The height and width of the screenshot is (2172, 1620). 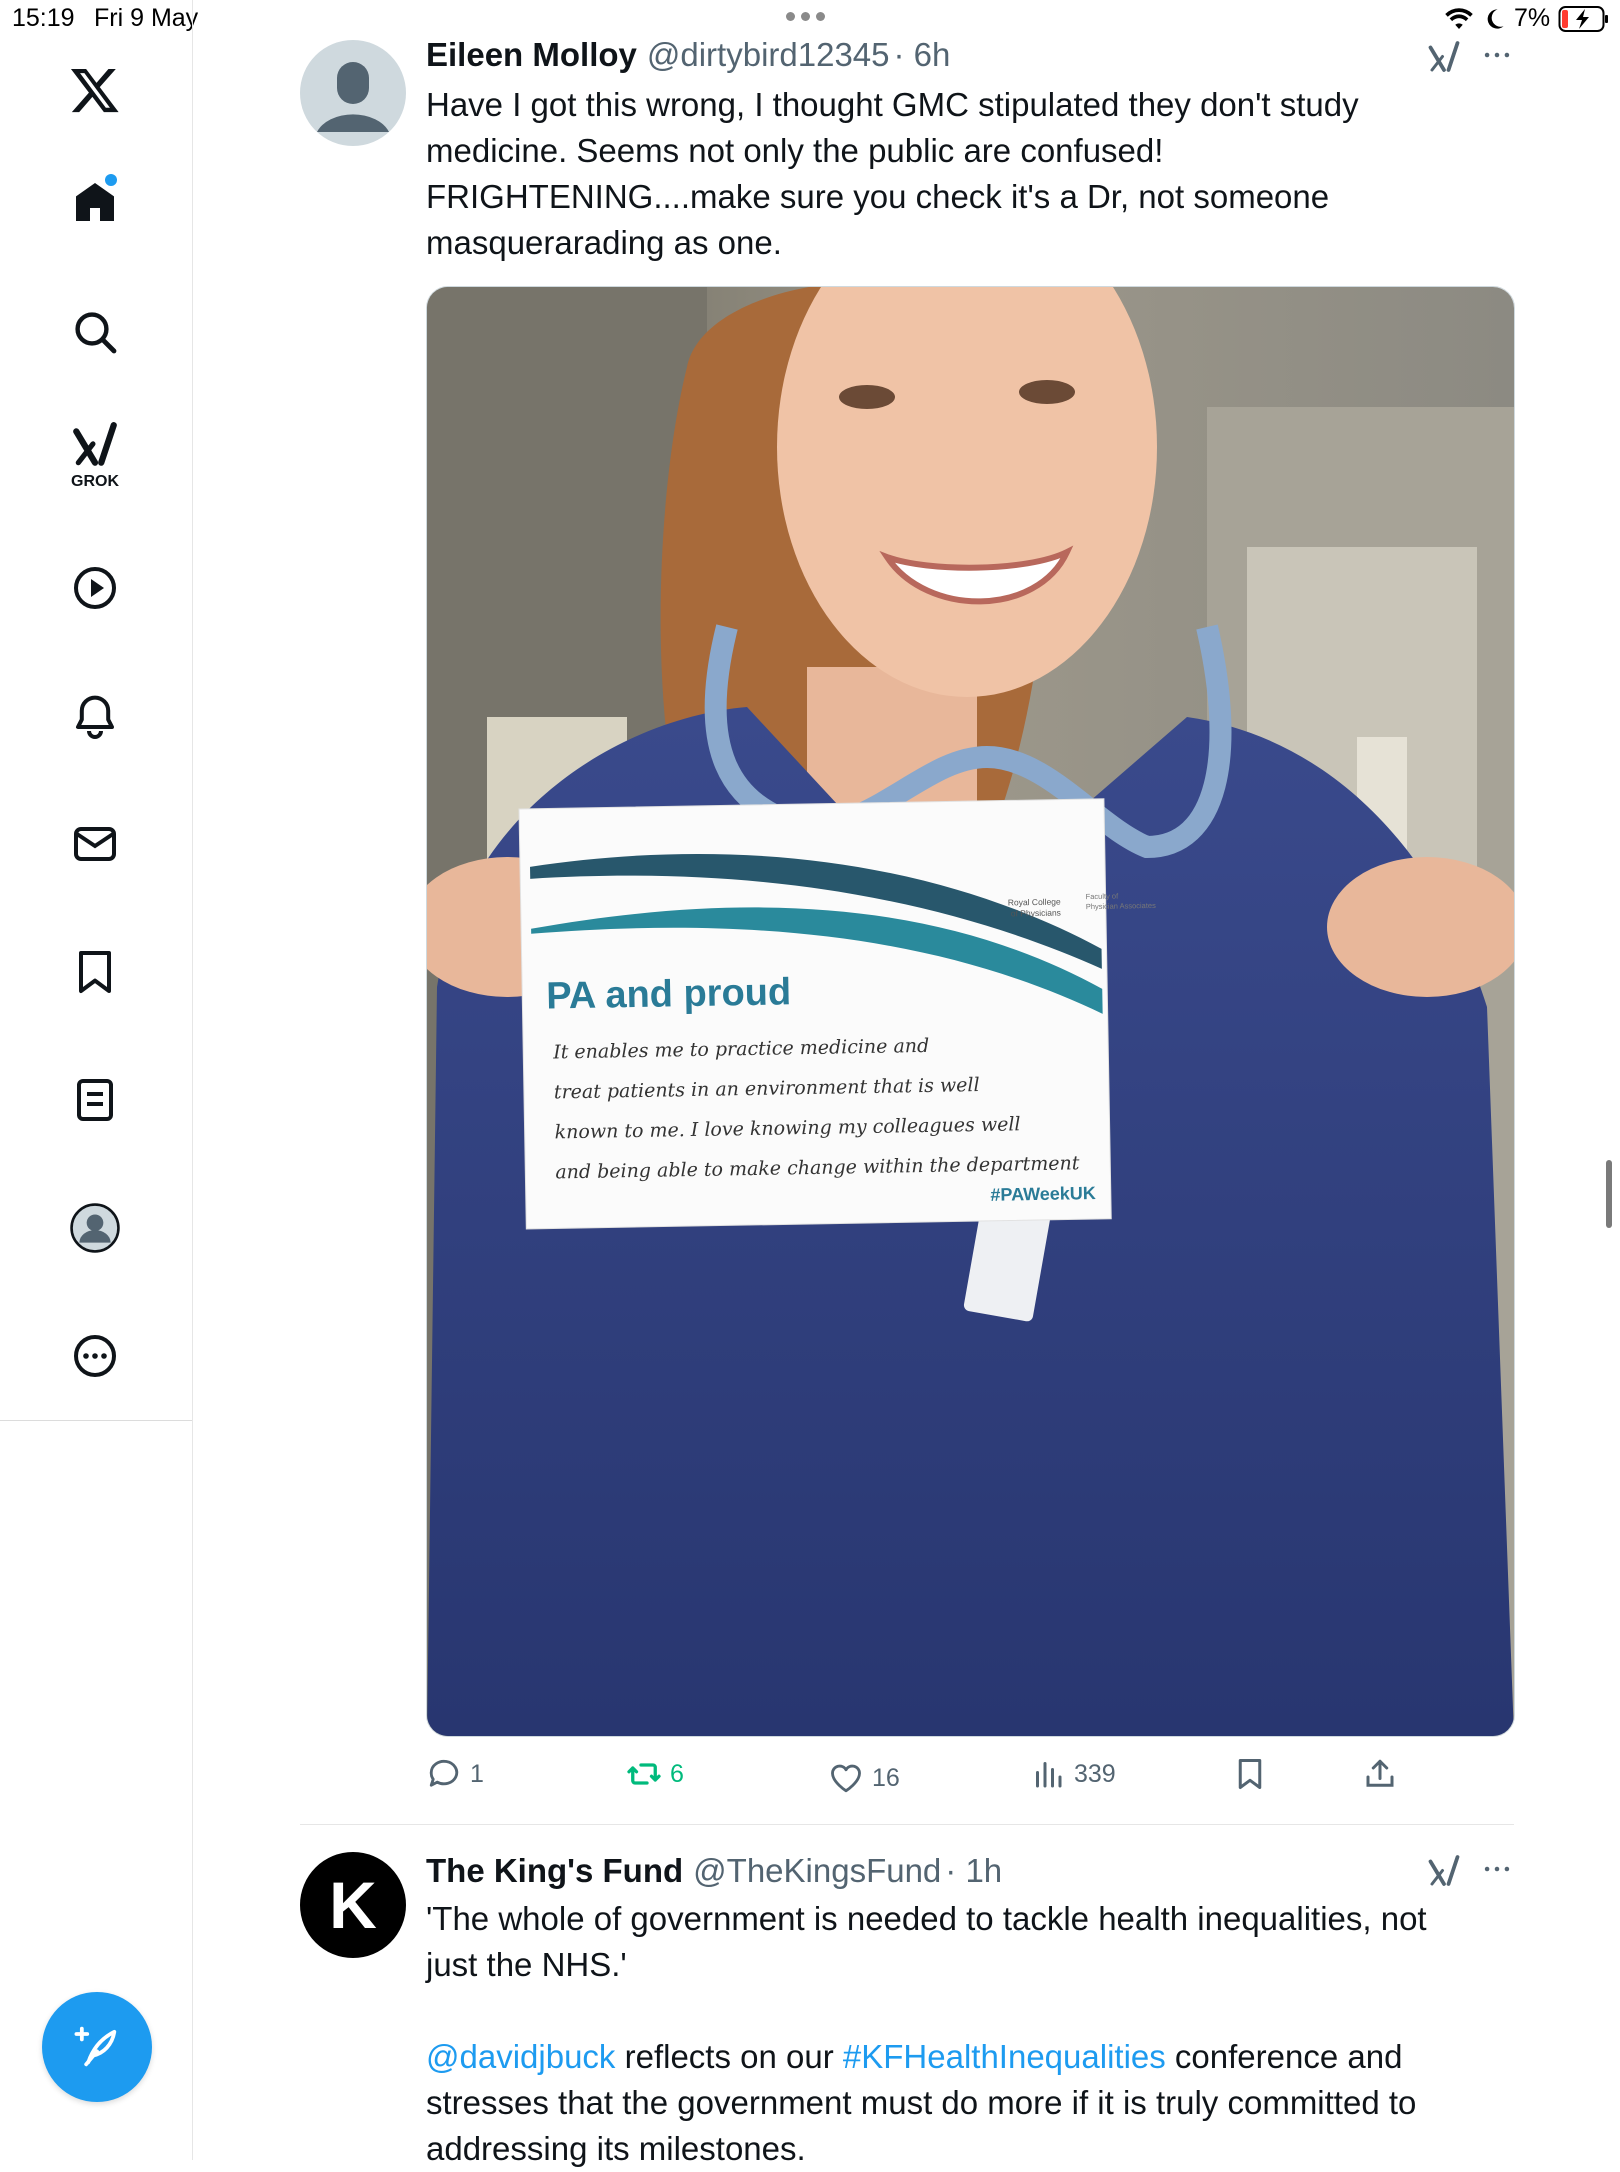 I want to click on tweet-text-line: addressing its milestones., so click(x=616, y=2148).